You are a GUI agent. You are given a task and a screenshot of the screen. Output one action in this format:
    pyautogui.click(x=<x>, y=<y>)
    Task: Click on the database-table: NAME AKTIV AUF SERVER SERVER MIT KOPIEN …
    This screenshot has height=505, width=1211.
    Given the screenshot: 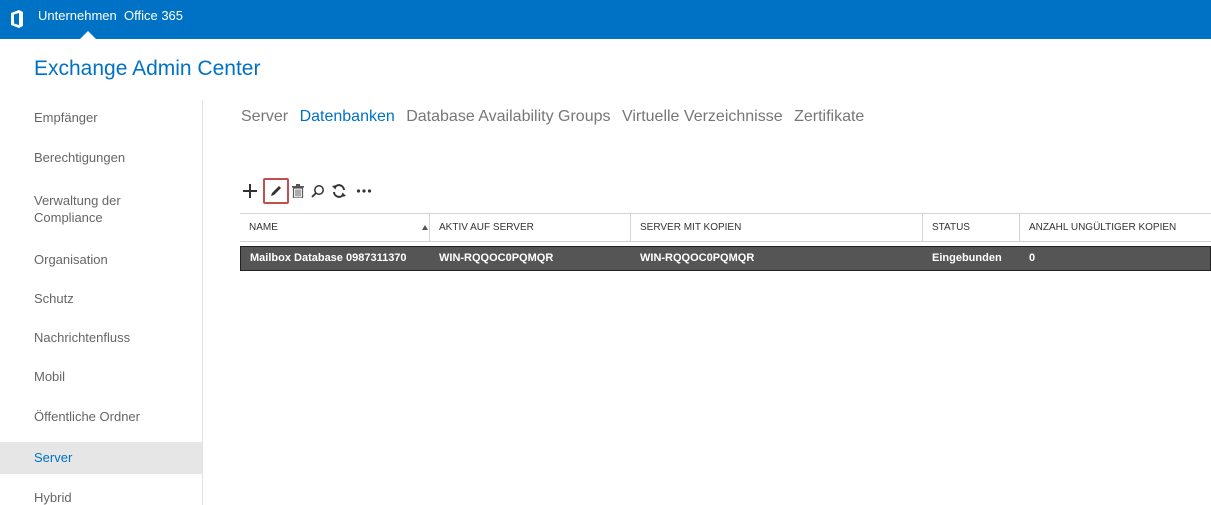 What is the action you would take?
    pyautogui.click(x=725, y=242)
    